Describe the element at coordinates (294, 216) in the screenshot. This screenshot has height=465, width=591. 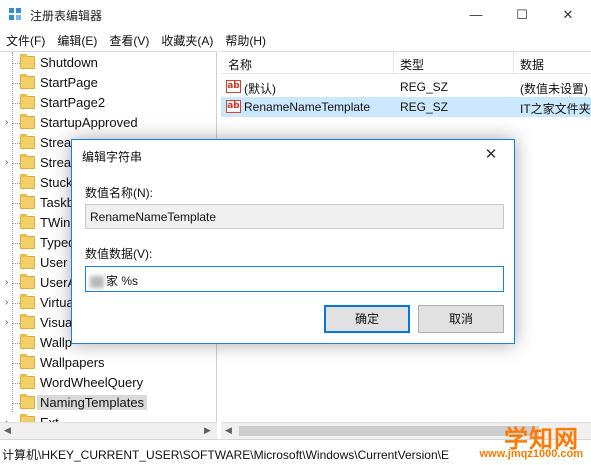
I see `value-name-field: RenameNameTemplate` at that location.